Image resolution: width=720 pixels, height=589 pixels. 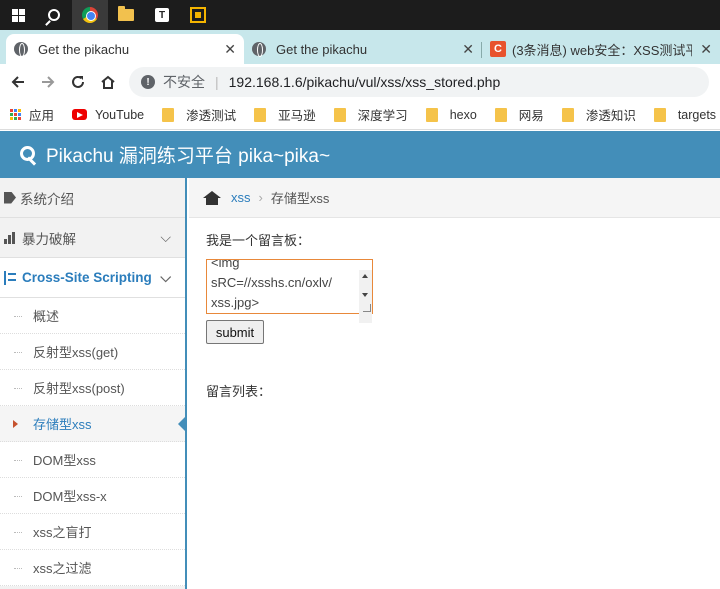 What do you see at coordinates (90, 15) in the screenshot?
I see `taskbar-chrome-button` at bounding box center [90, 15].